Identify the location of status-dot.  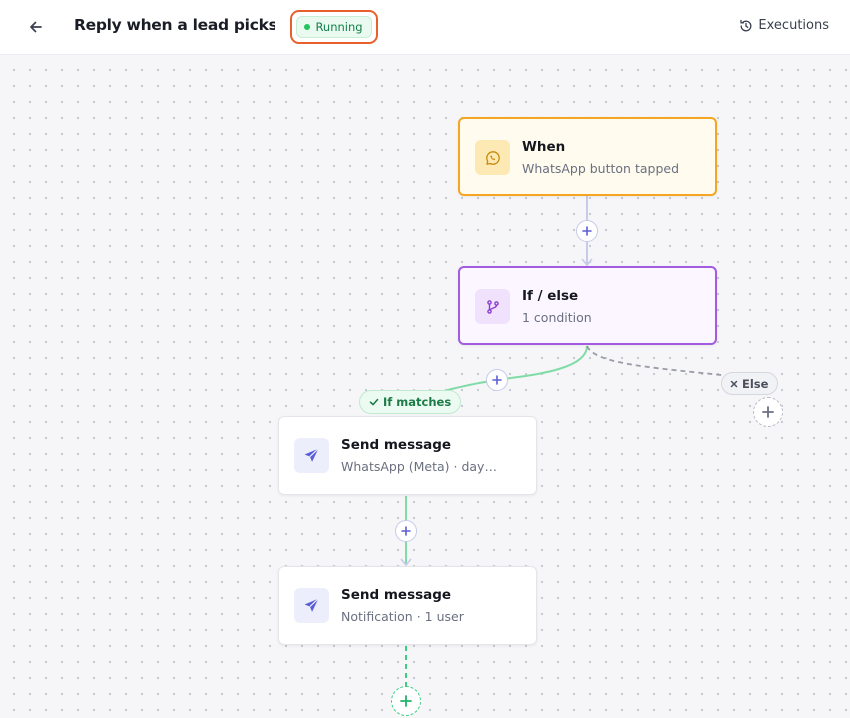
(307, 27).